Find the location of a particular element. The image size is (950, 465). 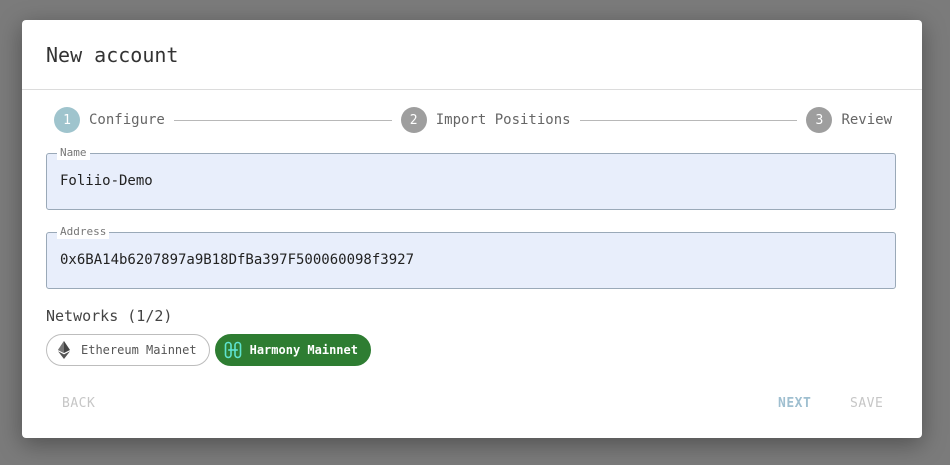

network-chip-label: Harmony Mainnet is located at coordinates (303, 350).